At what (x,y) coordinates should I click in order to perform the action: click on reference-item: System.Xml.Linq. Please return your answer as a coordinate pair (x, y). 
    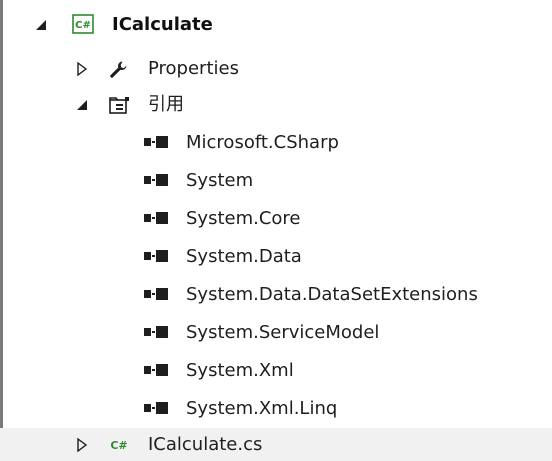
    Looking at the image, I should click on (276, 409).